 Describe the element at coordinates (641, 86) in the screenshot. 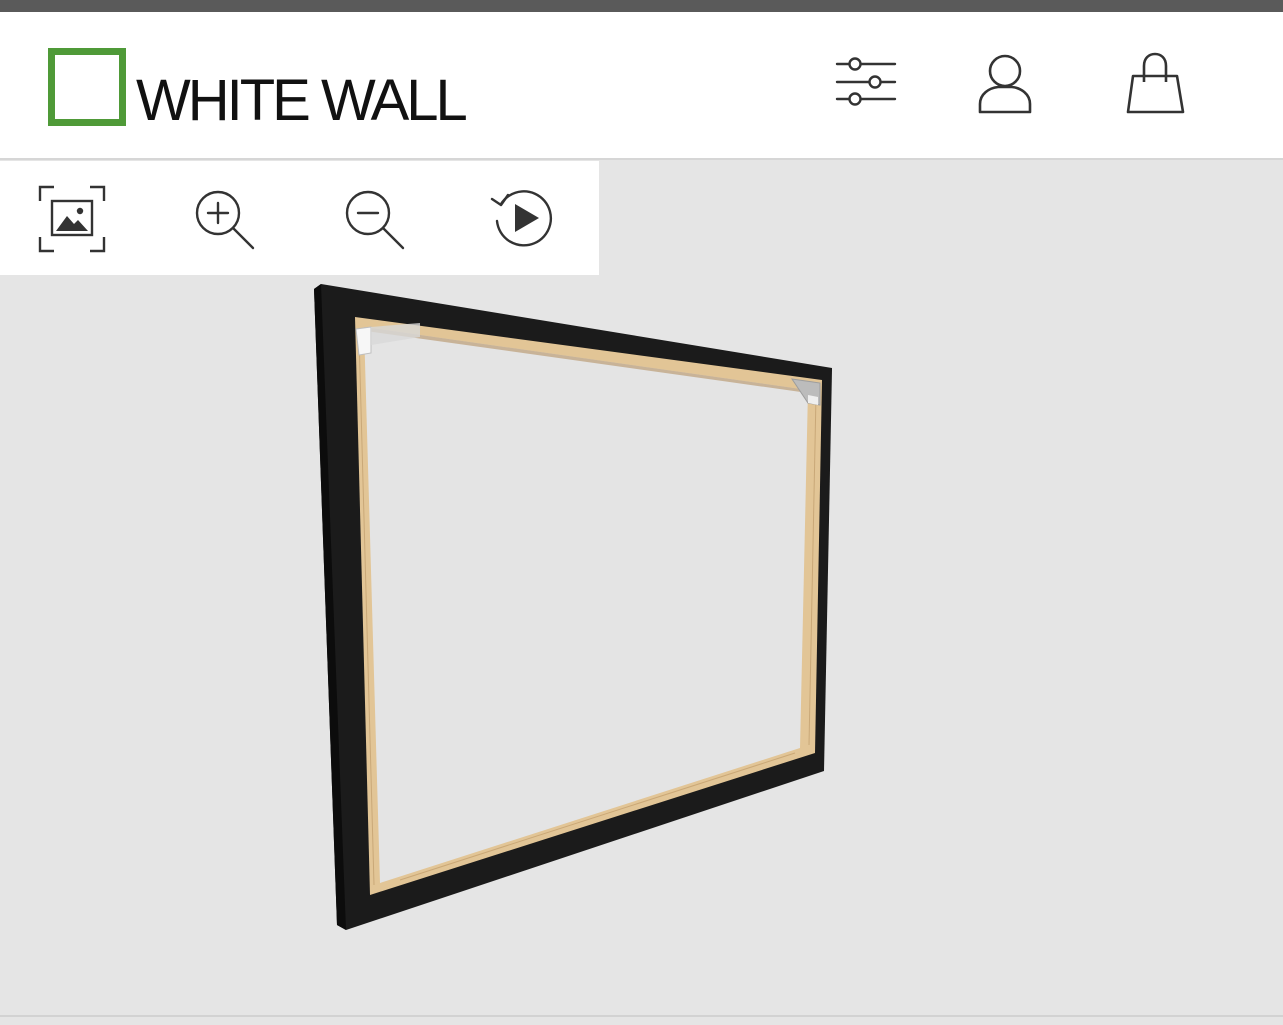

I see `site-header: WHITE WALL` at that location.